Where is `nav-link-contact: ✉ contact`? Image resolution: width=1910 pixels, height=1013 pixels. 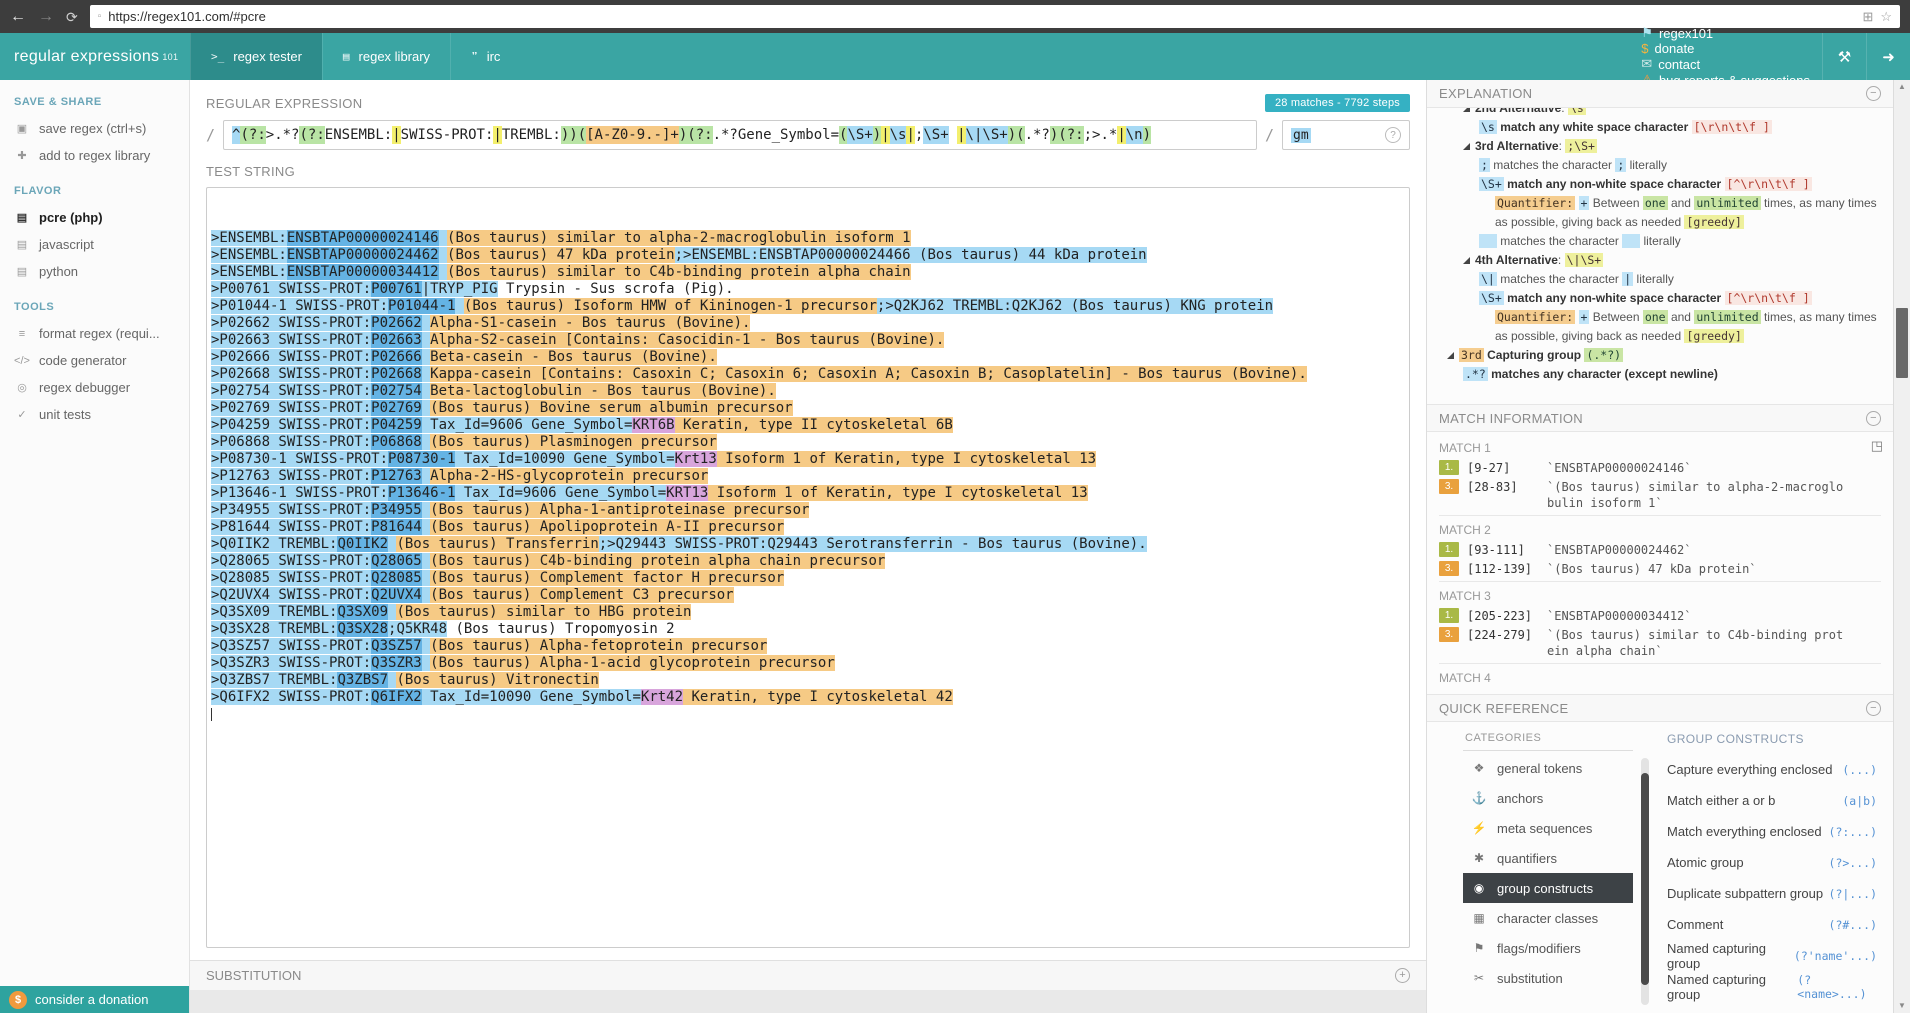 nav-link-contact: ✉ contact is located at coordinates (1725, 64).